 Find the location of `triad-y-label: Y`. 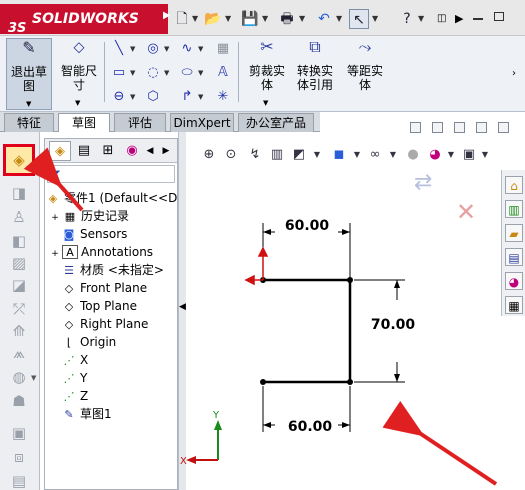

triad-y-label: Y is located at coordinates (216, 415).